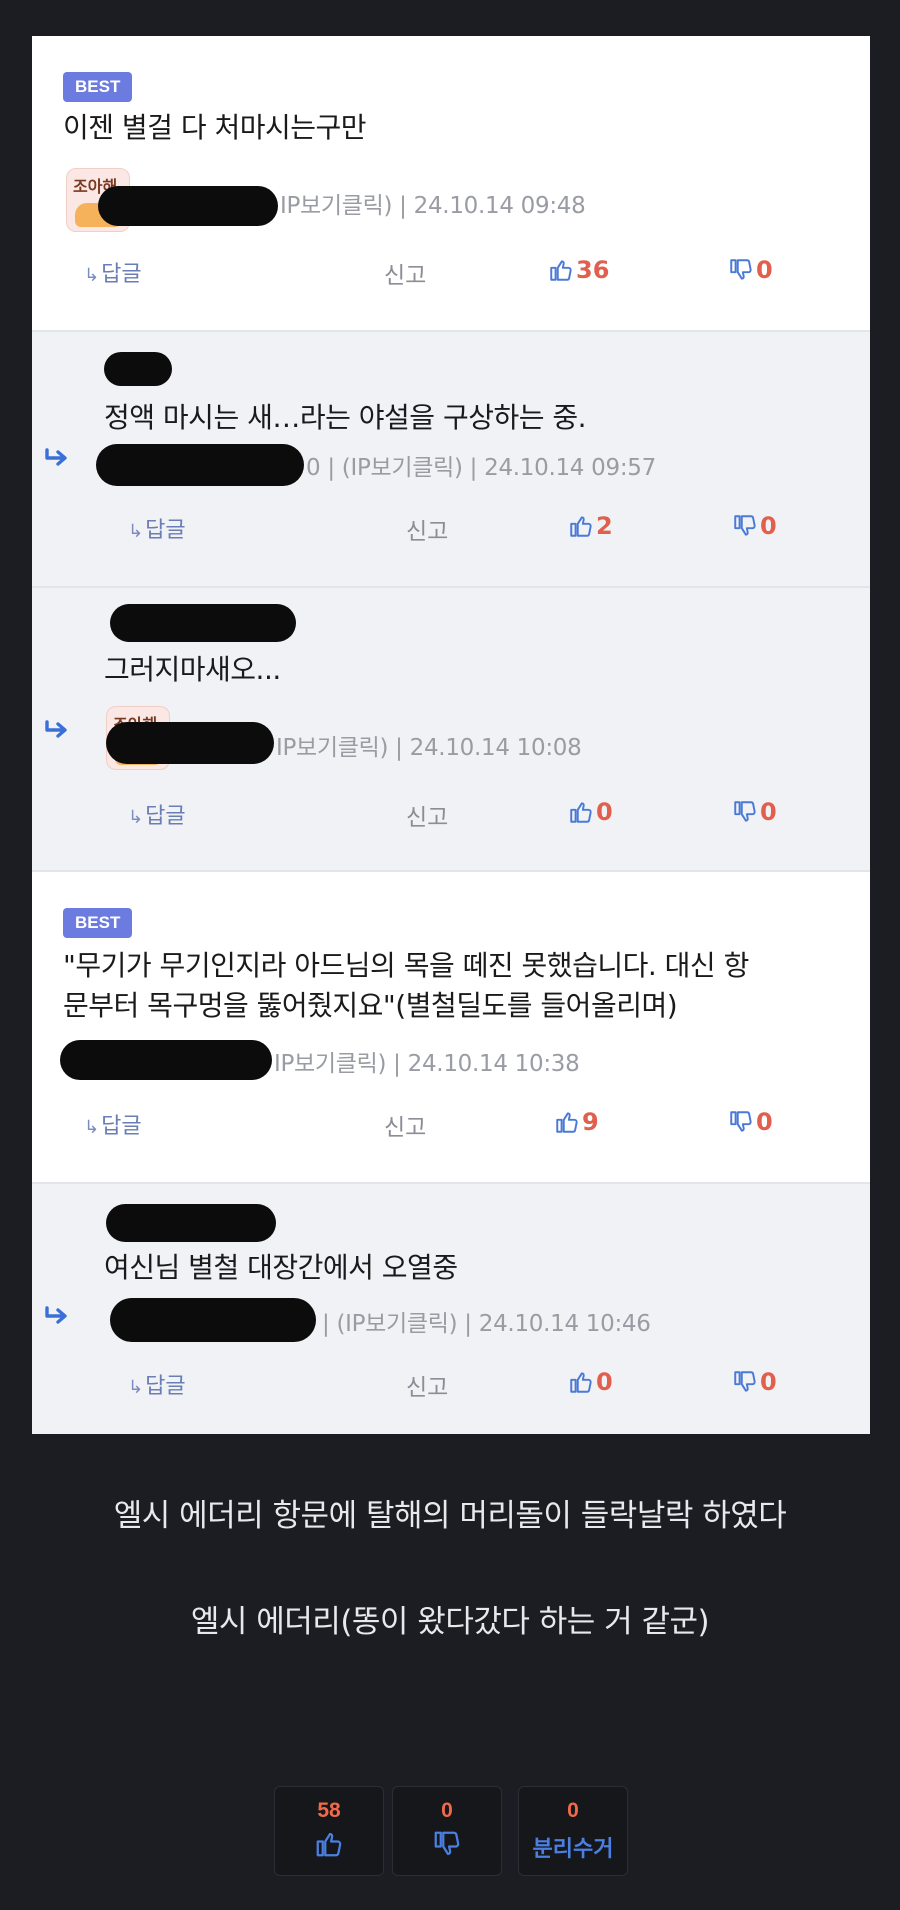 This screenshot has height=1910, width=900. Describe the element at coordinates (593, 270) in the screenshot. I see `like-count: 36` at that location.